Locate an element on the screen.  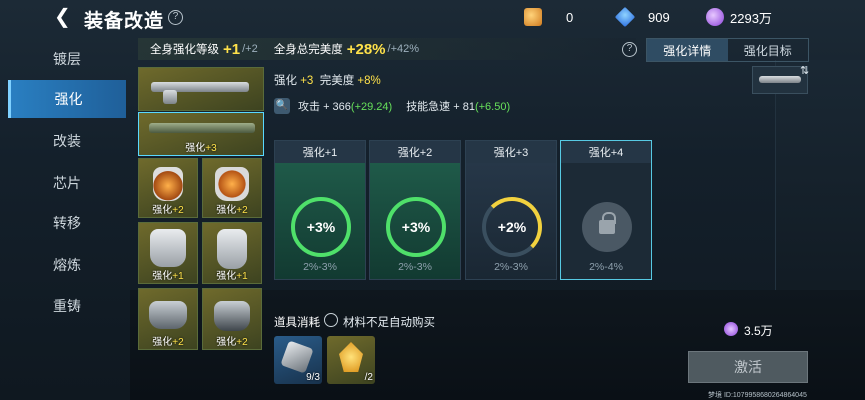
upgrade-title: 强化+4 is located at coordinates (606, 152).